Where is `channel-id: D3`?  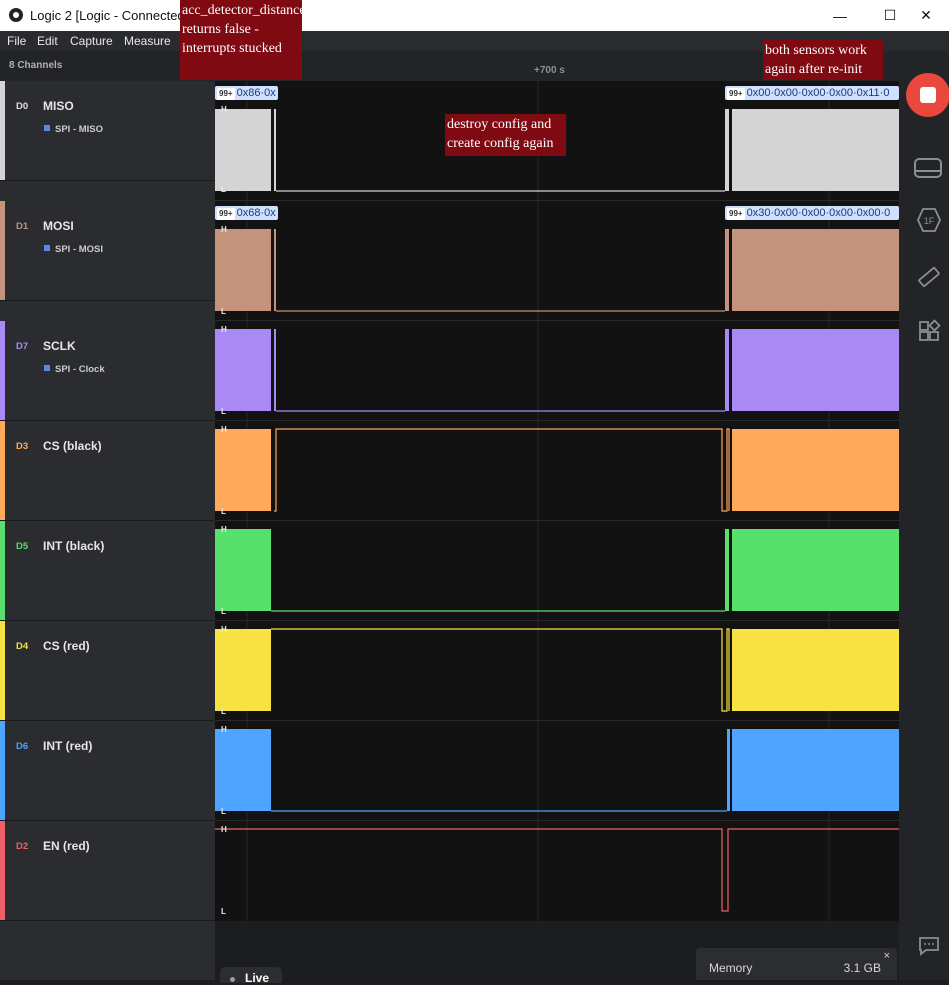 channel-id: D3 is located at coordinates (22, 446).